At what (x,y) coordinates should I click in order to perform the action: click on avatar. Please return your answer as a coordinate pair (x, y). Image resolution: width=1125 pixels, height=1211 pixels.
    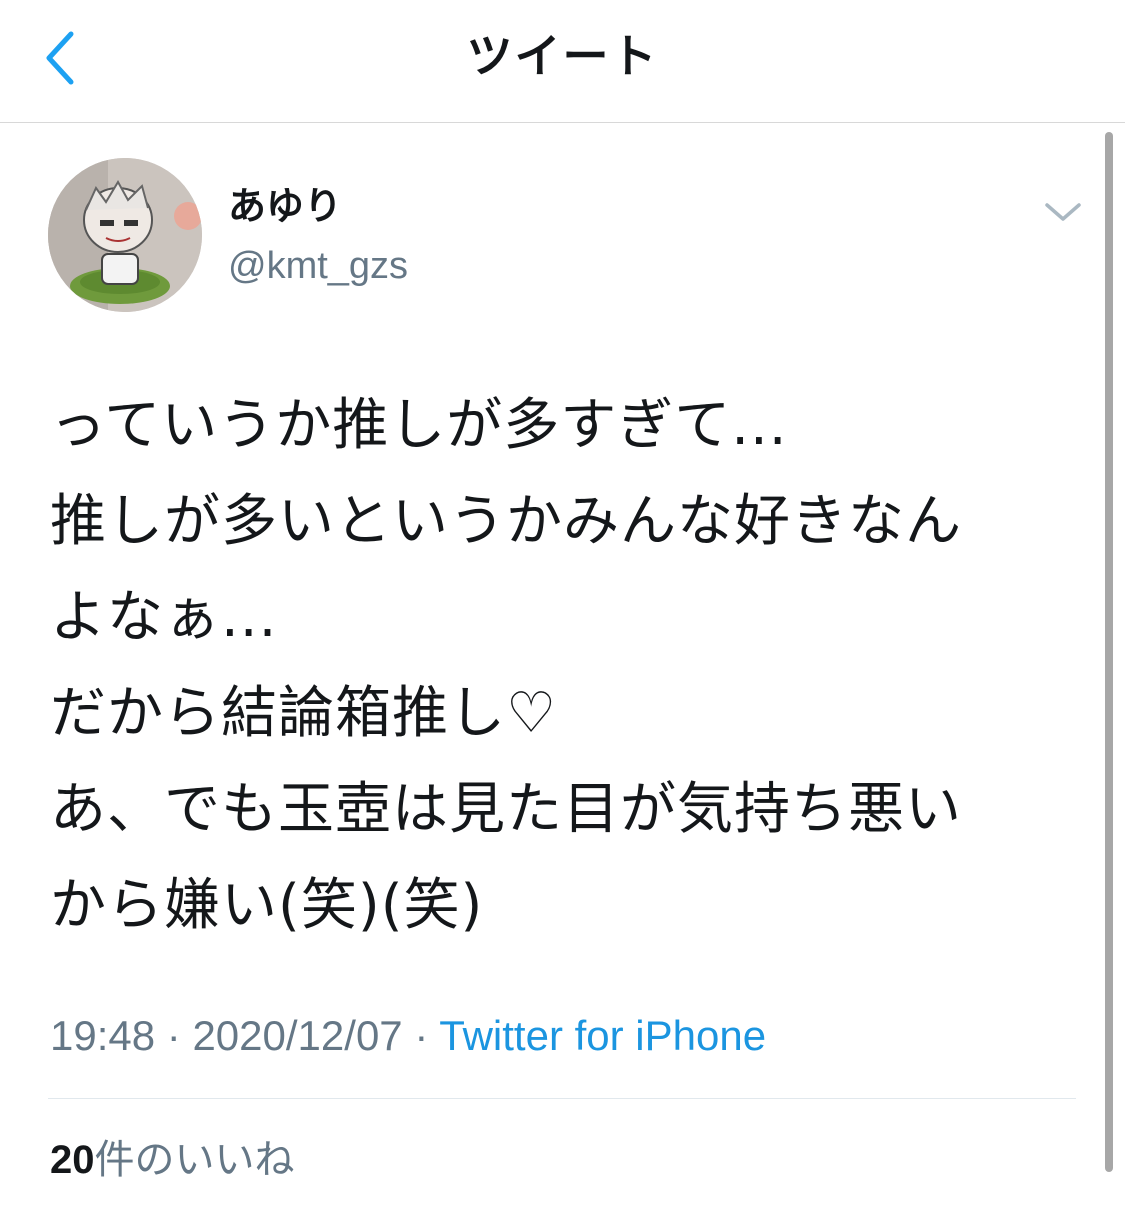
    Looking at the image, I should click on (125, 235).